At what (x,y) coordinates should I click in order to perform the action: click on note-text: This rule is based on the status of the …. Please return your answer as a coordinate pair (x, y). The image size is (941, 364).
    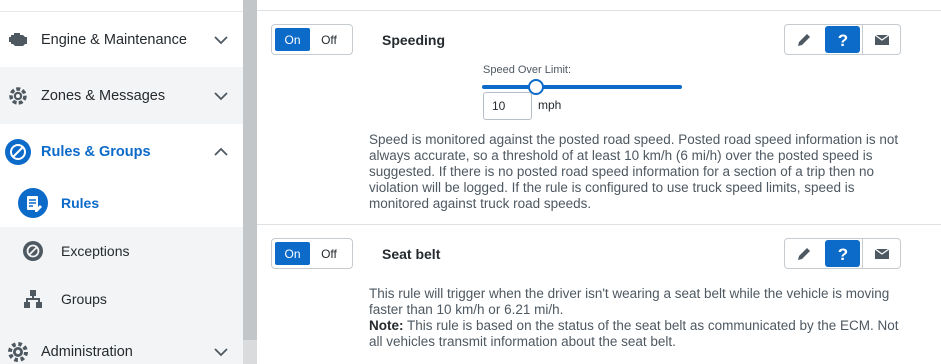
    Looking at the image, I should click on (634, 333).